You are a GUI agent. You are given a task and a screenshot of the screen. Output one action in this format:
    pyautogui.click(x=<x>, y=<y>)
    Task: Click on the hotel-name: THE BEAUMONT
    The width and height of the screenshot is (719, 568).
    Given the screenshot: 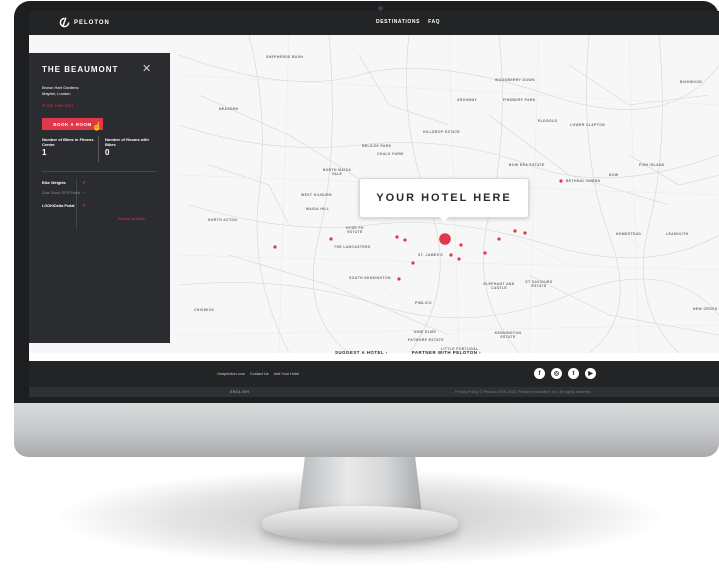 What is the action you would take?
    pyautogui.click(x=80, y=69)
    